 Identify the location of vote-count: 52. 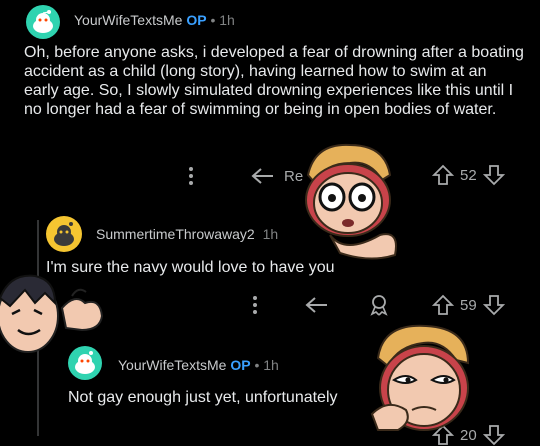
(468, 175).